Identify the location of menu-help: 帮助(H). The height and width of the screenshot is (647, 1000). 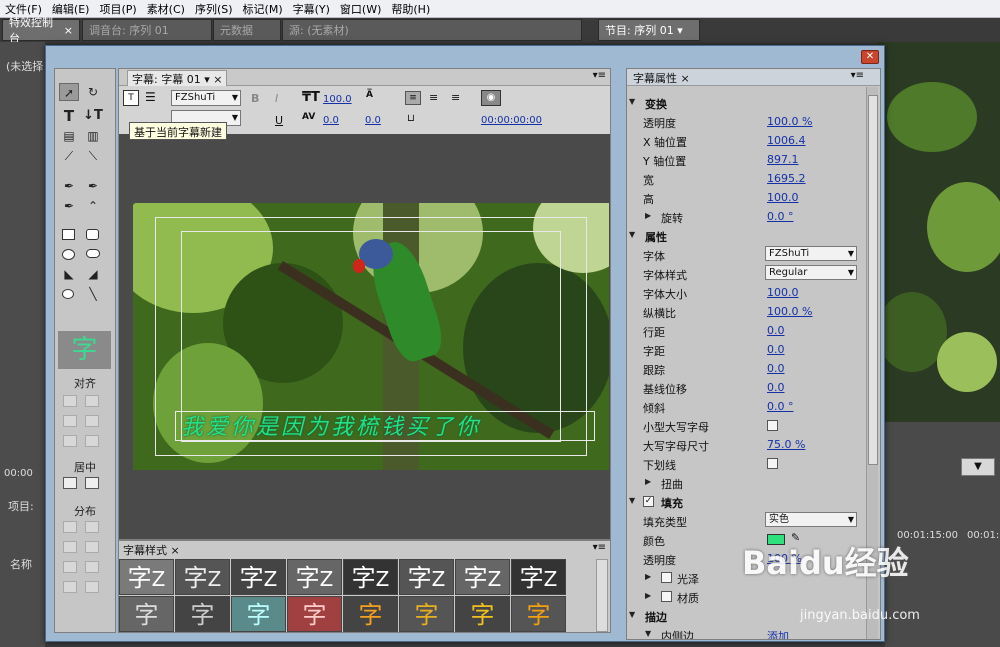
(410, 9).